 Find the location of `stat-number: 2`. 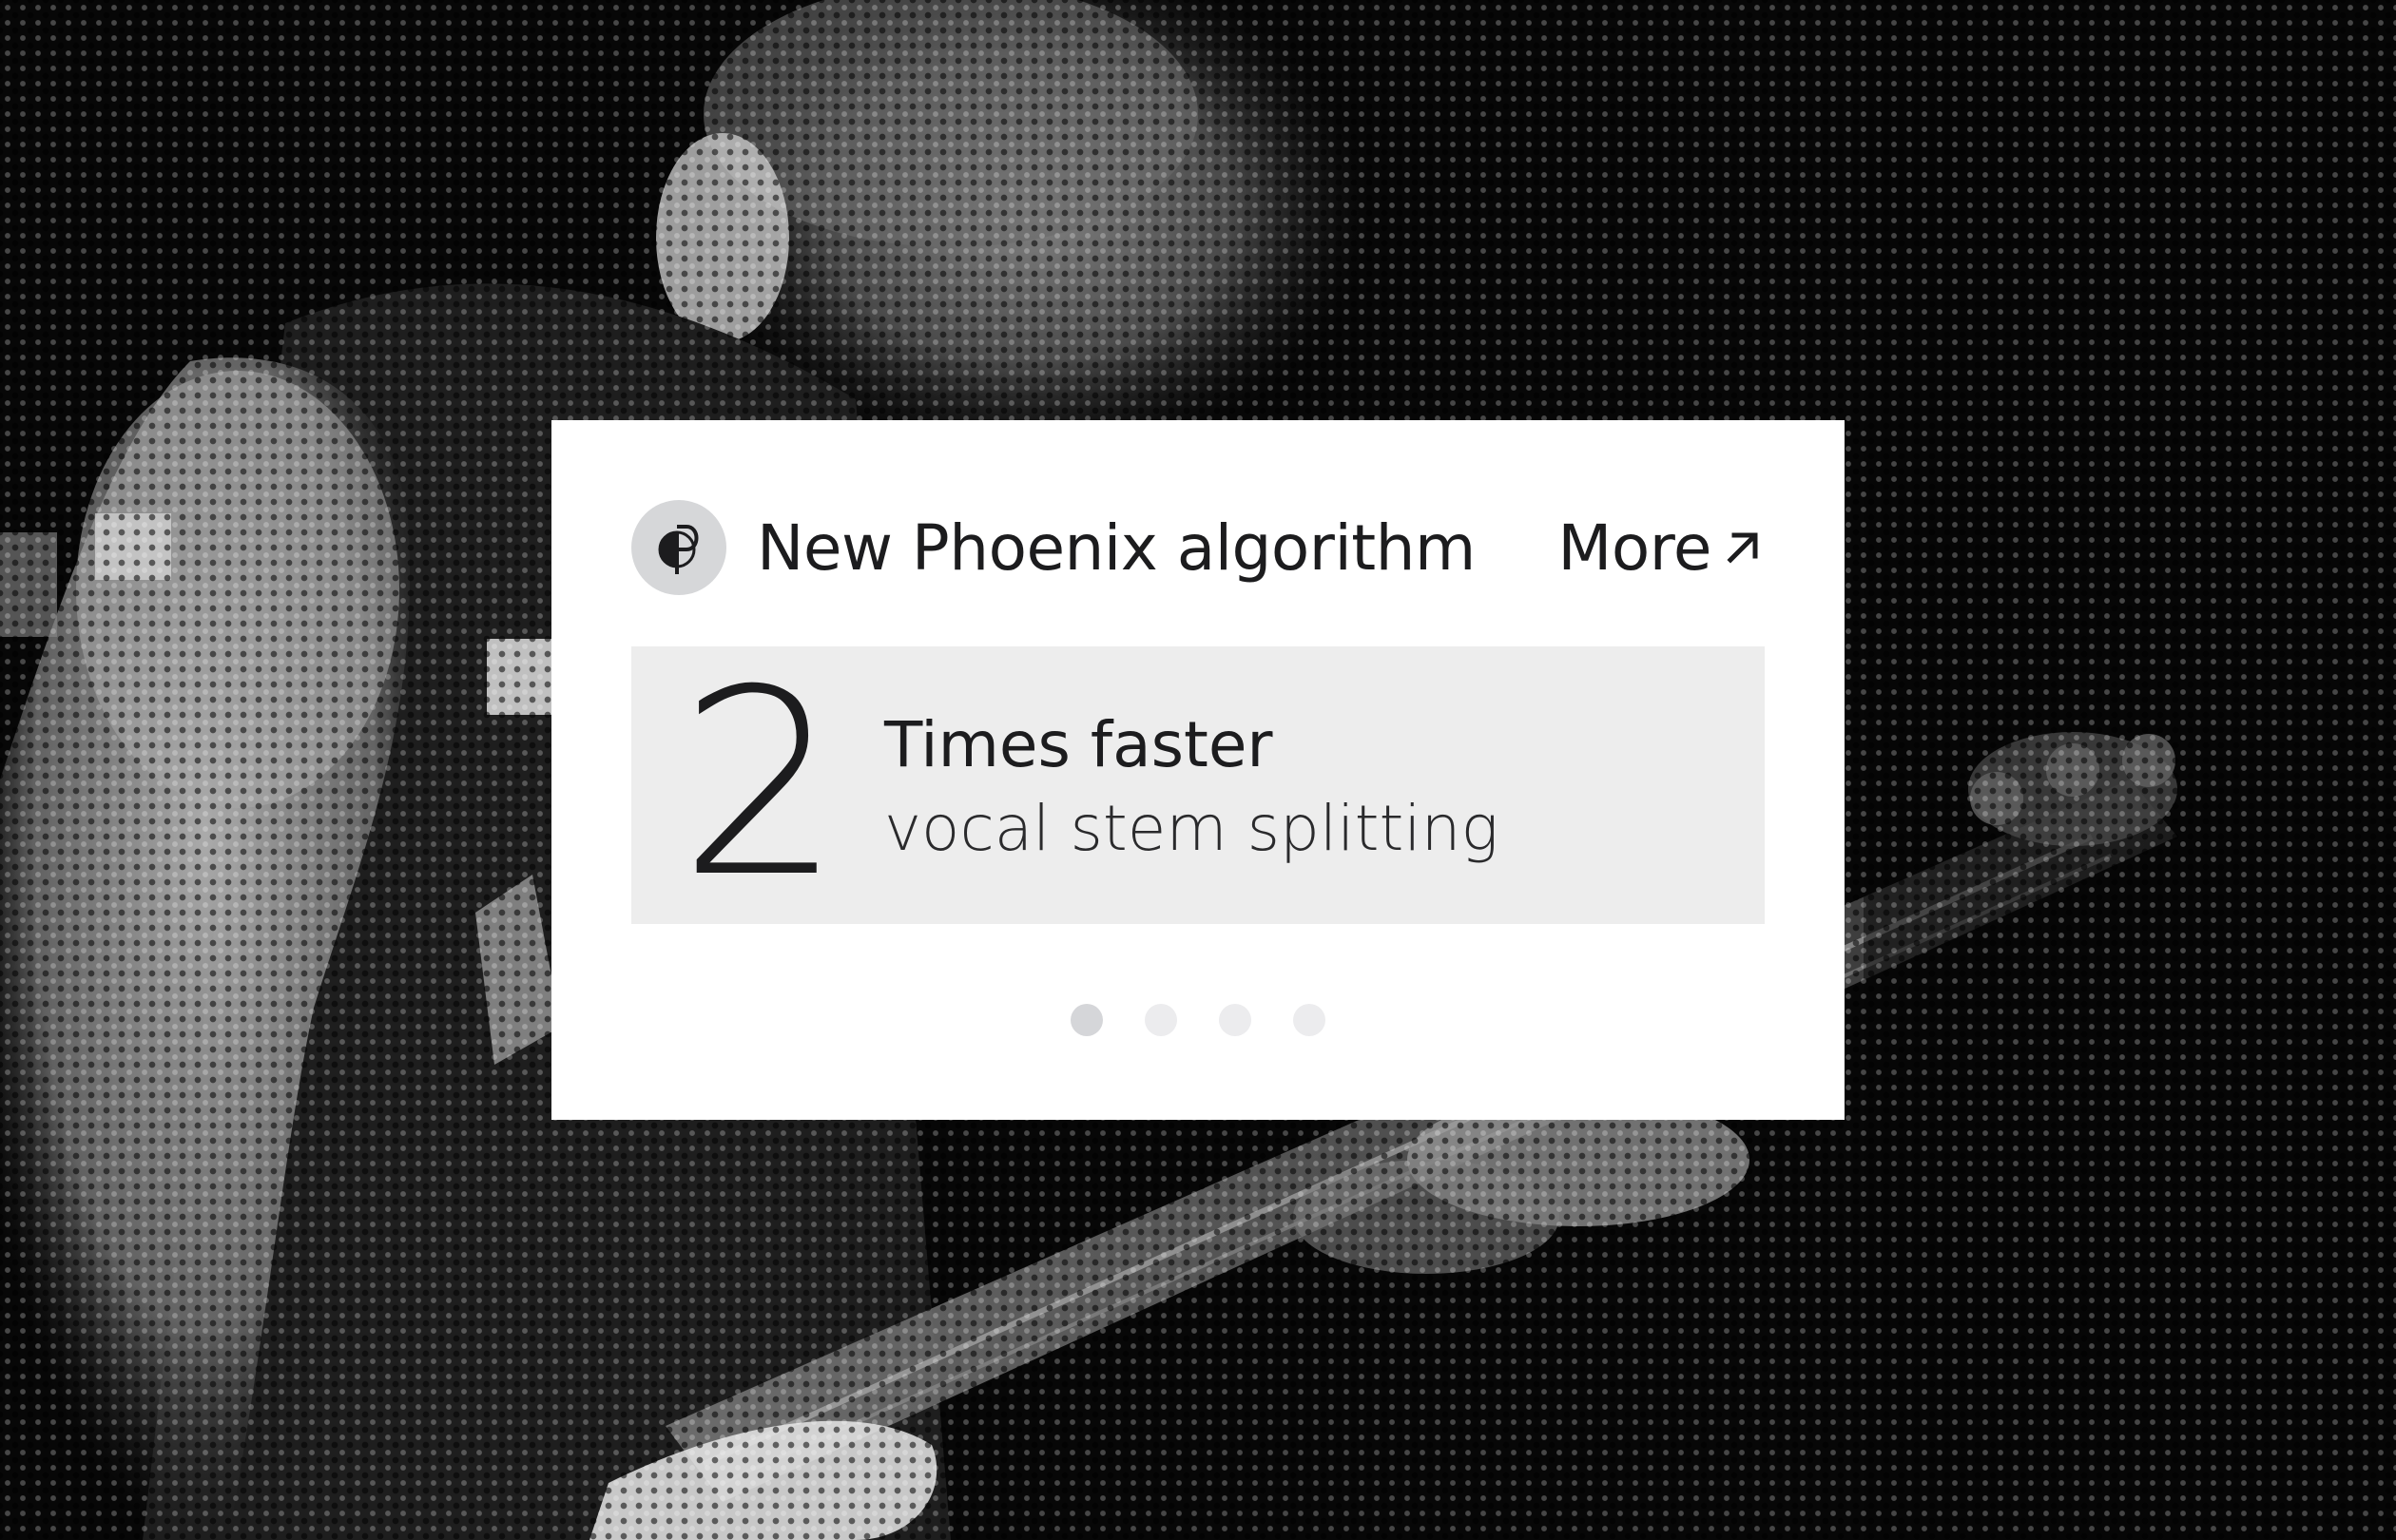

stat-number: 2 is located at coordinates (760, 784).